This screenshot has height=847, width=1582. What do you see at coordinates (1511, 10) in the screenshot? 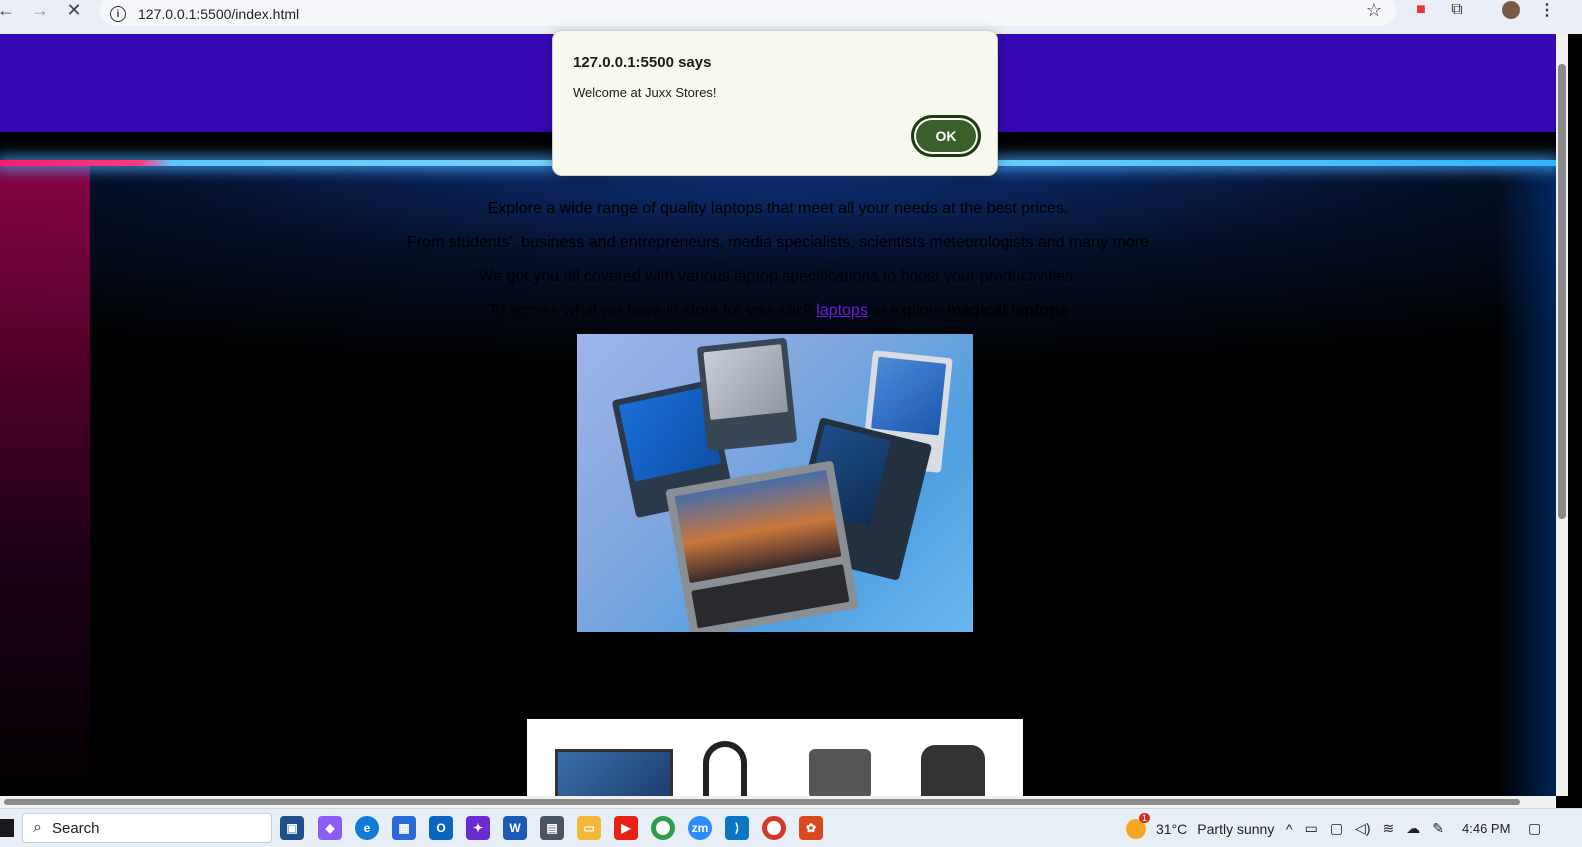
I see `profile-avatar` at bounding box center [1511, 10].